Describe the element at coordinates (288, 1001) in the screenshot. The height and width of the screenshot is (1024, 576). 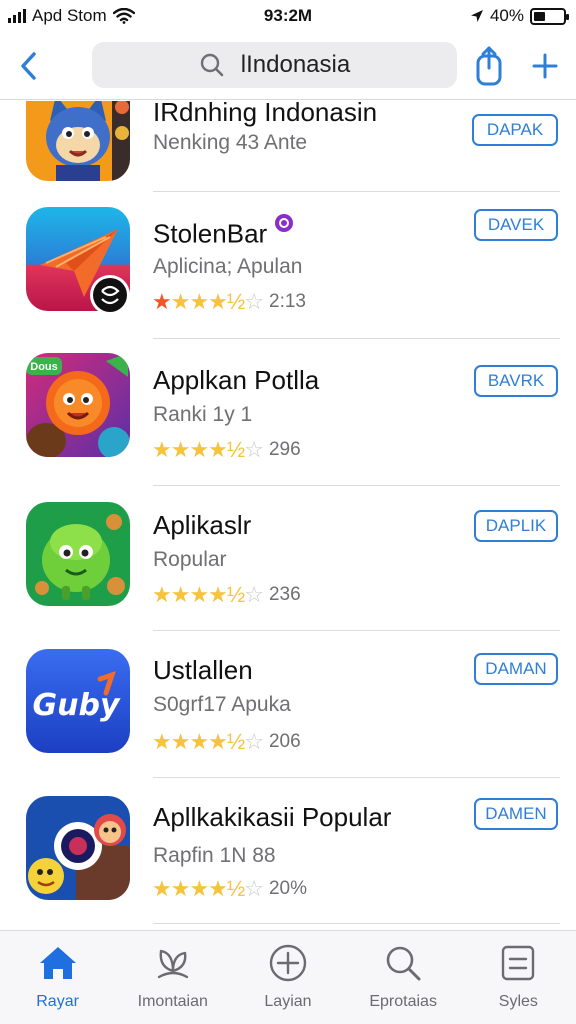
I see `tab-label: Layian` at that location.